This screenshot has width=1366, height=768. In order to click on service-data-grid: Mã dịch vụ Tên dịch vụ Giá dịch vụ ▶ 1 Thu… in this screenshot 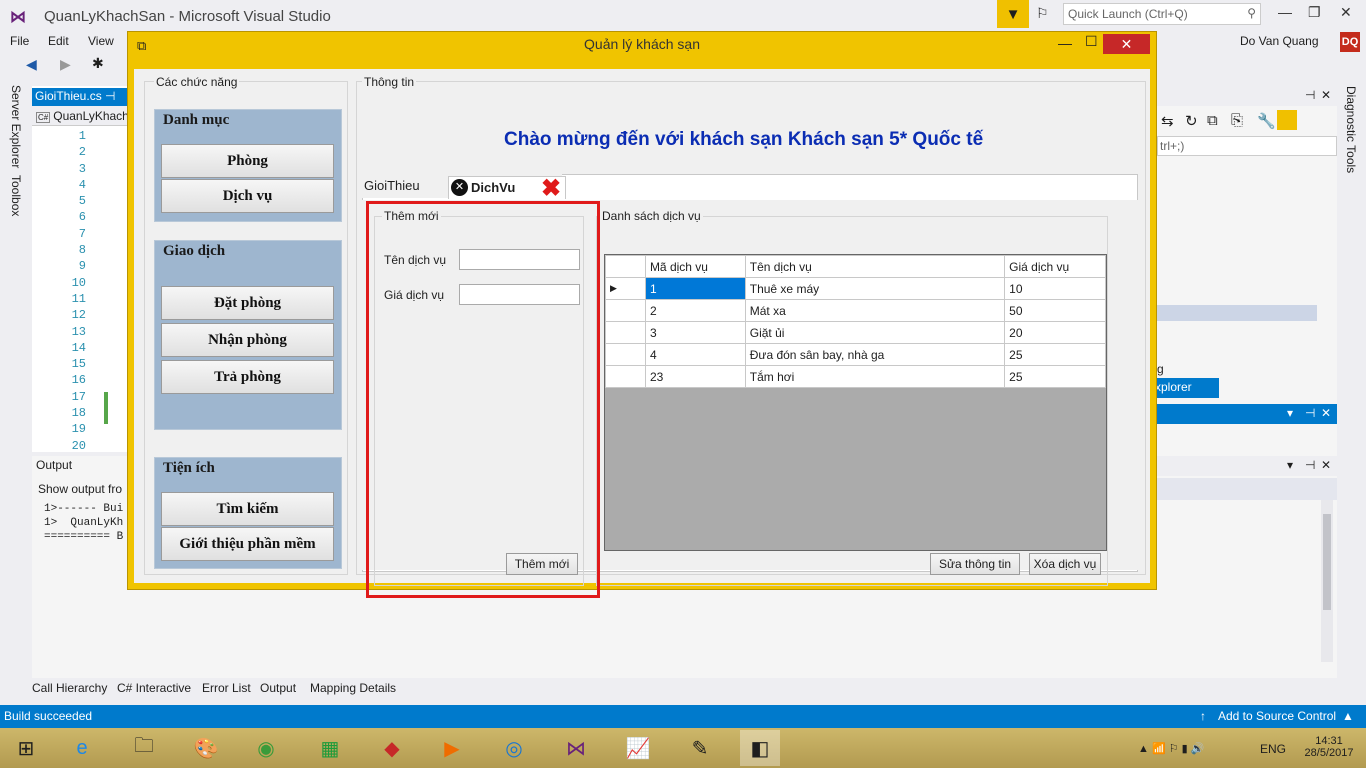, I will do `click(855, 402)`.